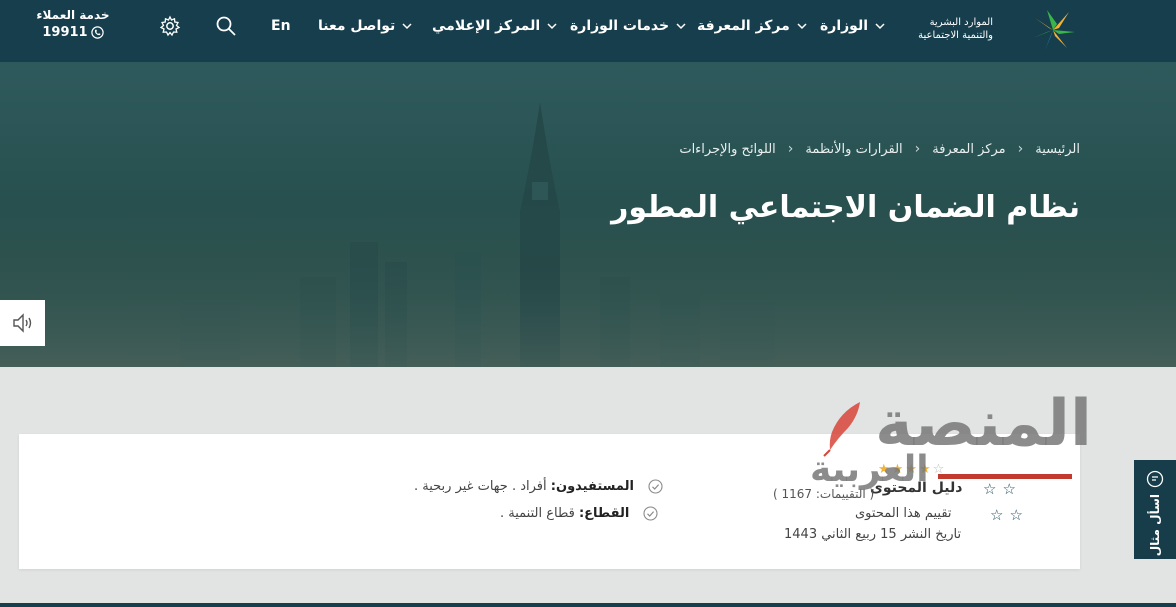 Image resolution: width=1176 pixels, height=607 pixels. What do you see at coordinates (1155, 525) in the screenshot?
I see `ask-side-button-label: اسأل مثال` at bounding box center [1155, 525].